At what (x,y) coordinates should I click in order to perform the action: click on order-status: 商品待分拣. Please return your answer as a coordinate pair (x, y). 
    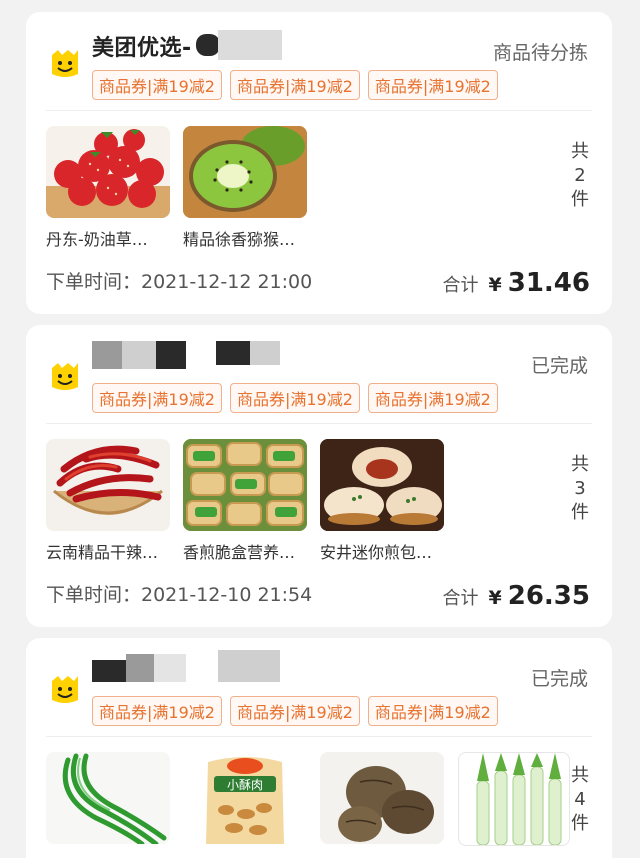
    Looking at the image, I should click on (540, 53).